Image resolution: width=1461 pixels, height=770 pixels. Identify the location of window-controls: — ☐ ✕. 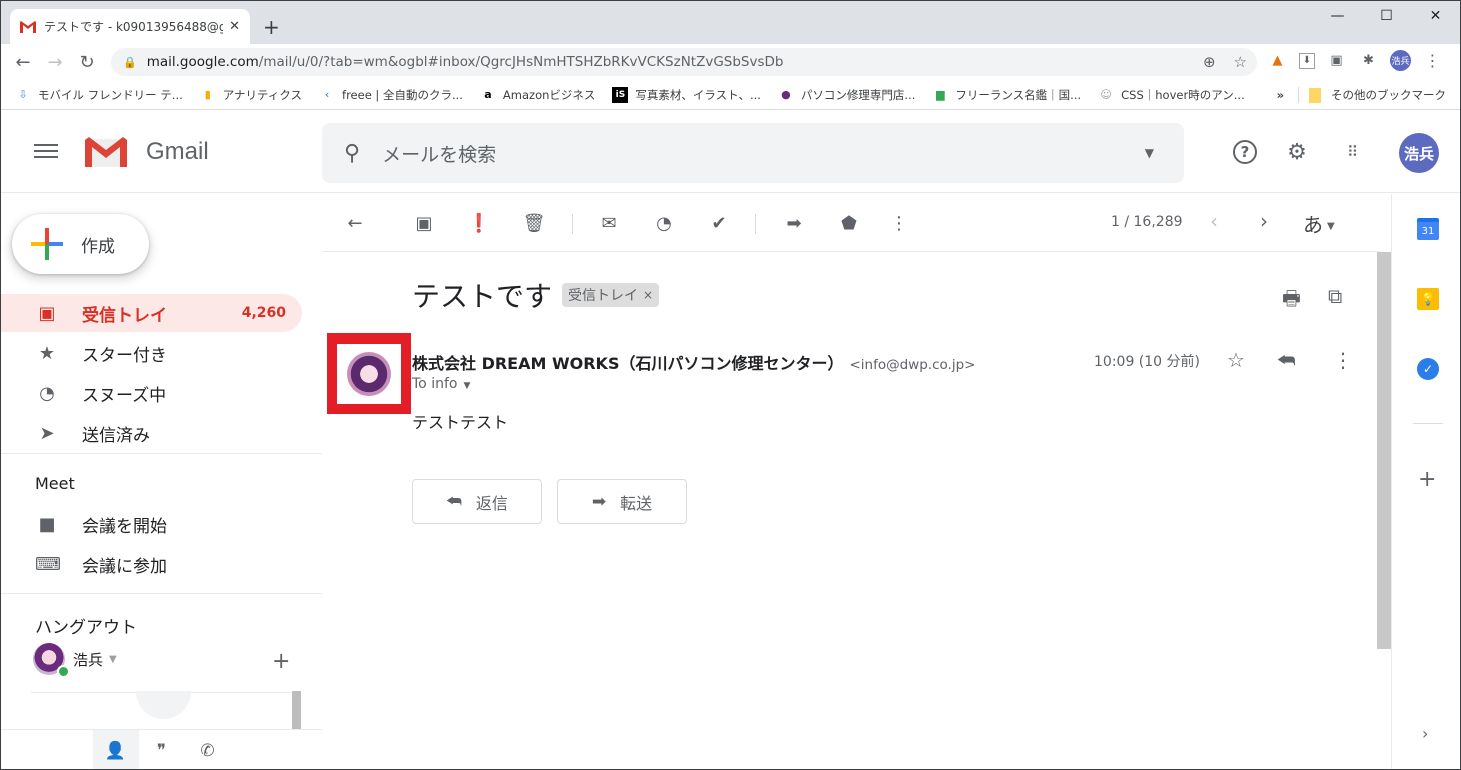
(1386, 16).